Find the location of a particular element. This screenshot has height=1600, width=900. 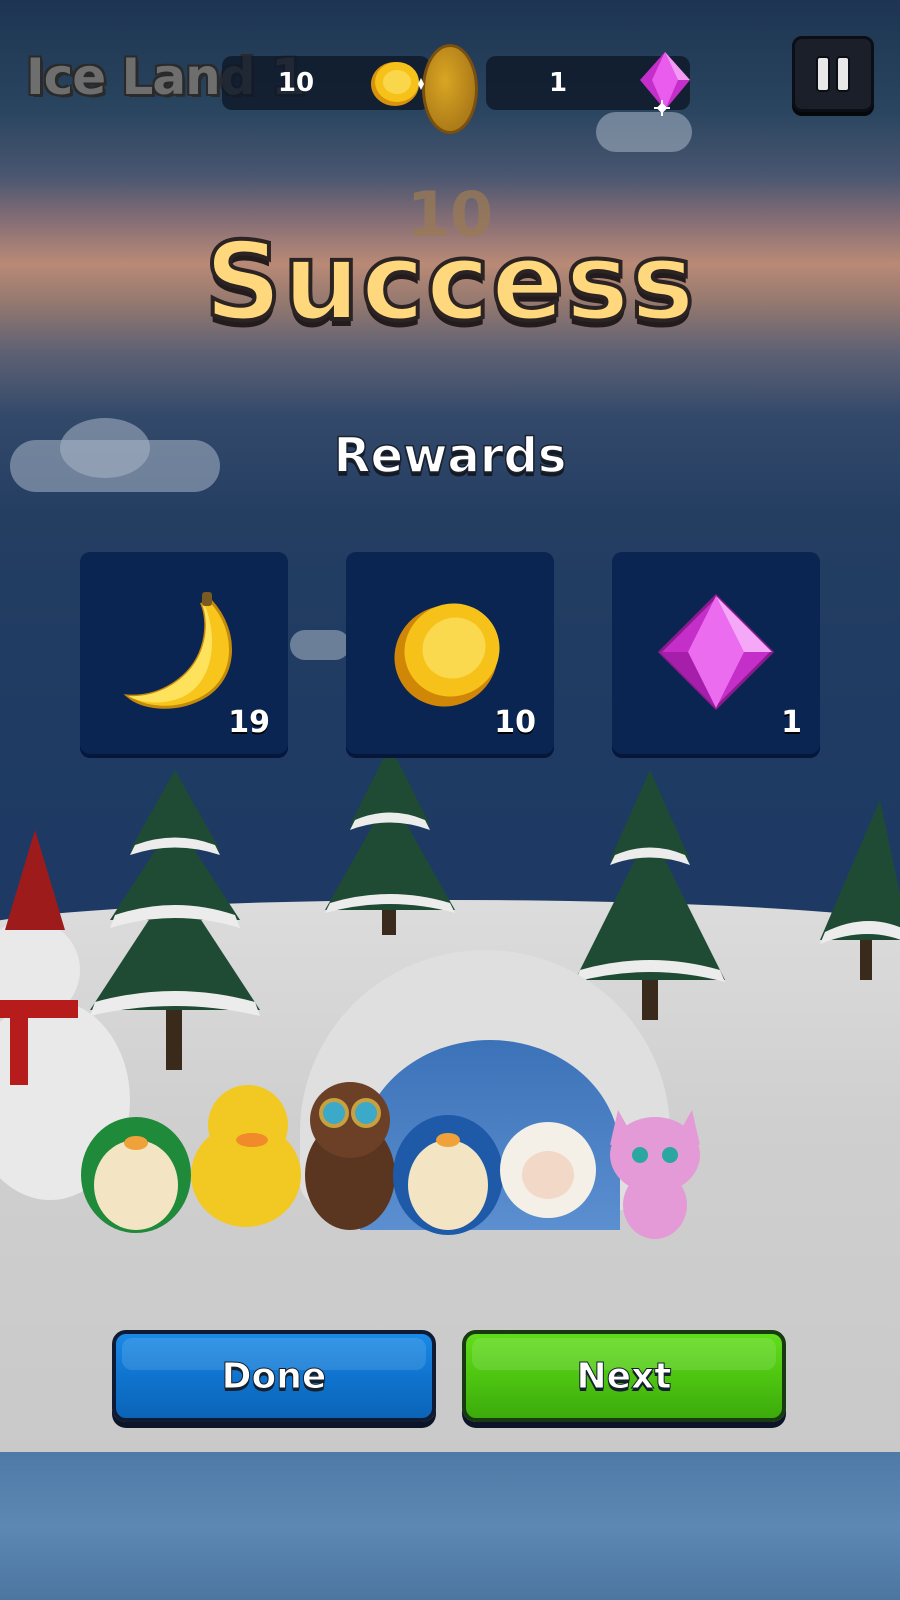

beaver-character is located at coordinates (350, 1156).